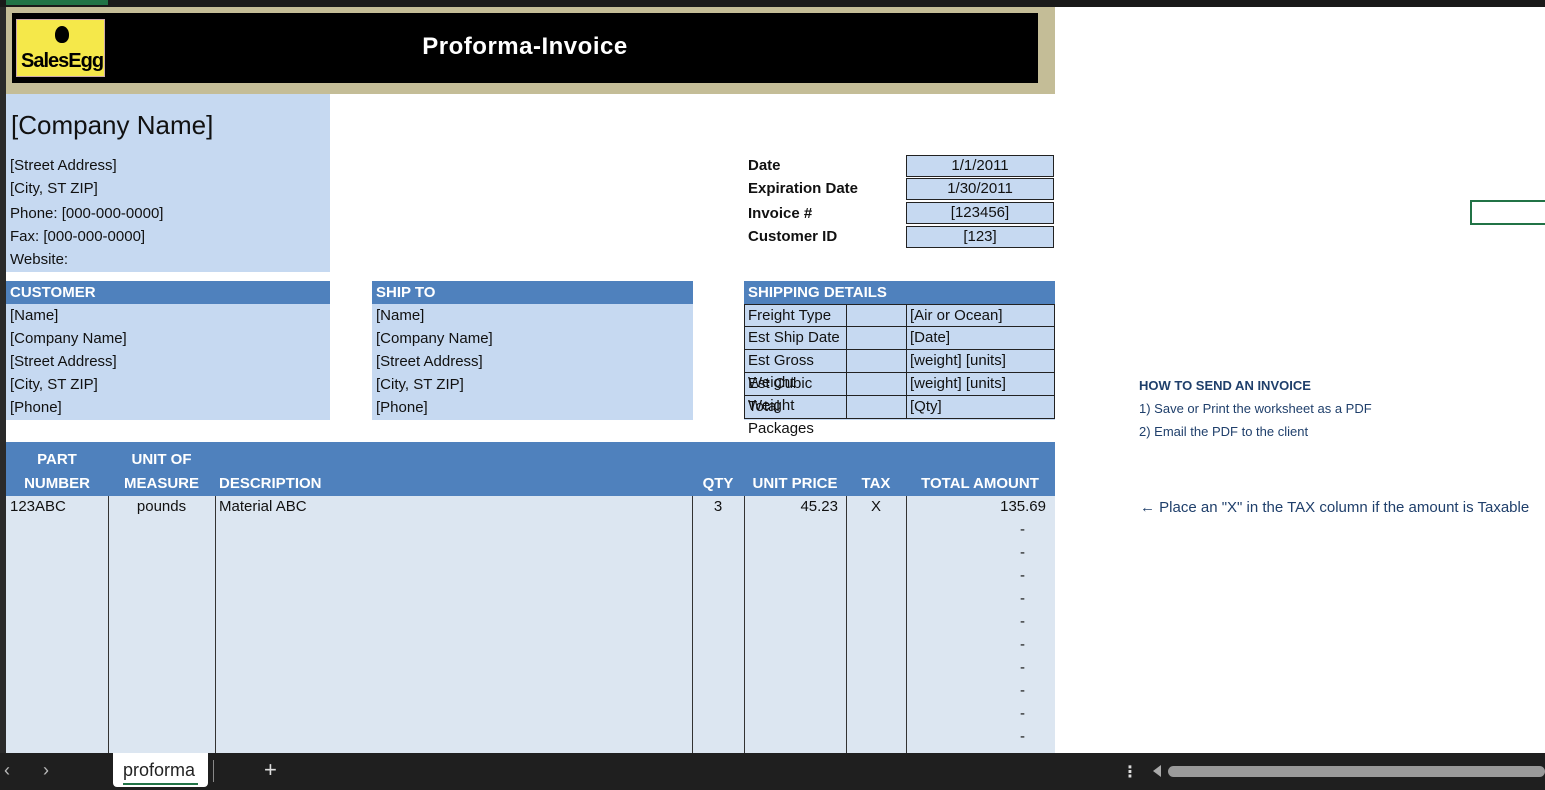  What do you see at coordinates (60, 48) in the screenshot?
I see `salesegg-logo: SalesEgg` at bounding box center [60, 48].